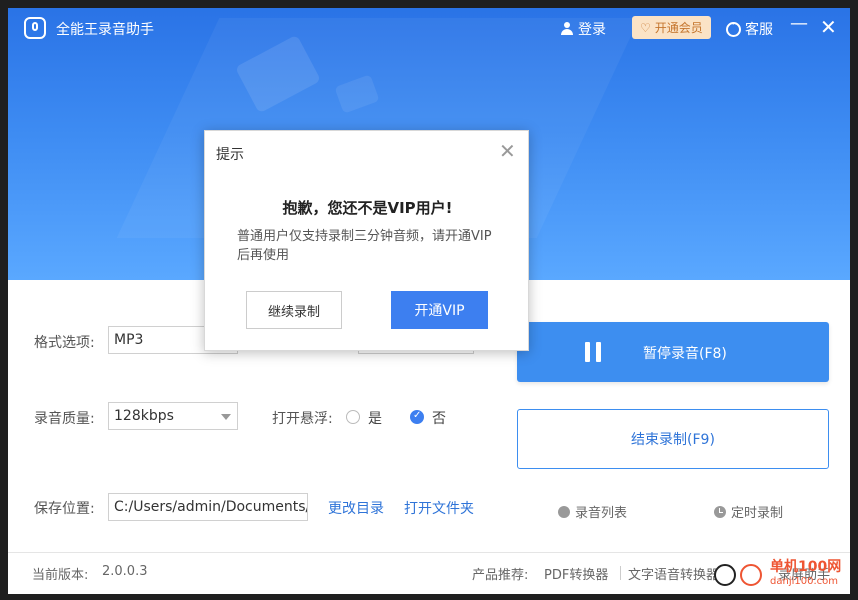 This screenshot has width=858, height=600. What do you see at coordinates (211, 507) in the screenshot?
I see `save-path-value: C:/Users/admin/Documents/3` at bounding box center [211, 507].